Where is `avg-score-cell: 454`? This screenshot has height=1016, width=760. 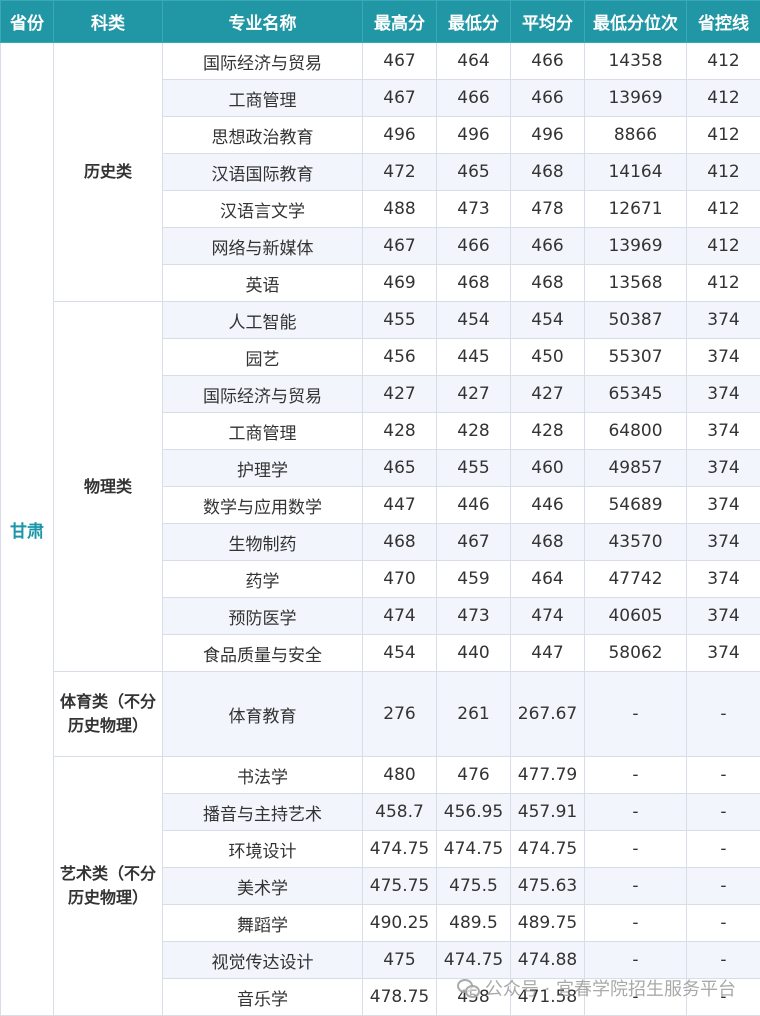
avg-score-cell: 454 is located at coordinates (548, 320).